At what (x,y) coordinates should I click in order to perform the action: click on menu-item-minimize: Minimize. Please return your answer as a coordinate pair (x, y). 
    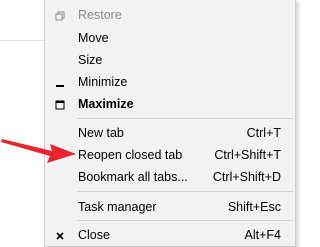
    Looking at the image, I should click on (170, 82).